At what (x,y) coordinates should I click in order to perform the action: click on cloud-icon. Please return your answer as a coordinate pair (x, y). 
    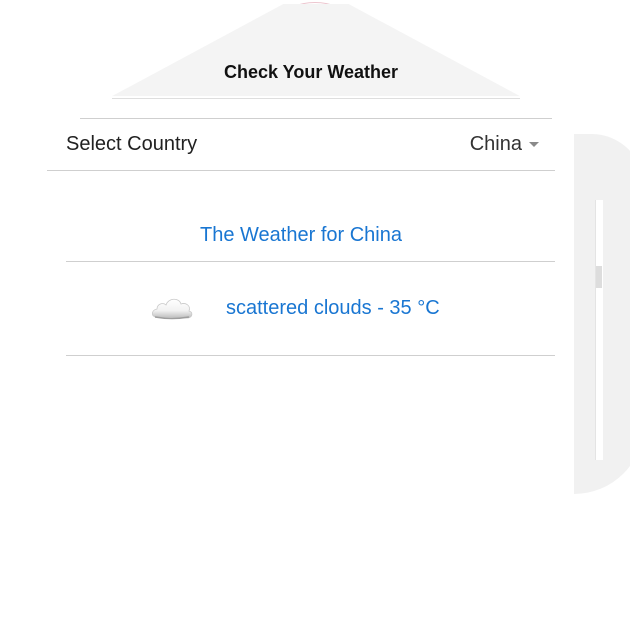
    Looking at the image, I should click on (172, 309).